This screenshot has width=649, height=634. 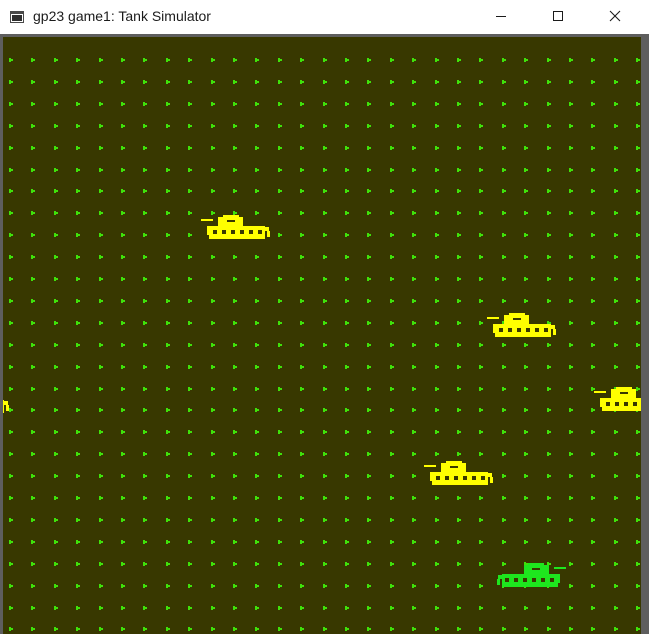 What do you see at coordinates (501, 16) in the screenshot?
I see `minimize-button` at bounding box center [501, 16].